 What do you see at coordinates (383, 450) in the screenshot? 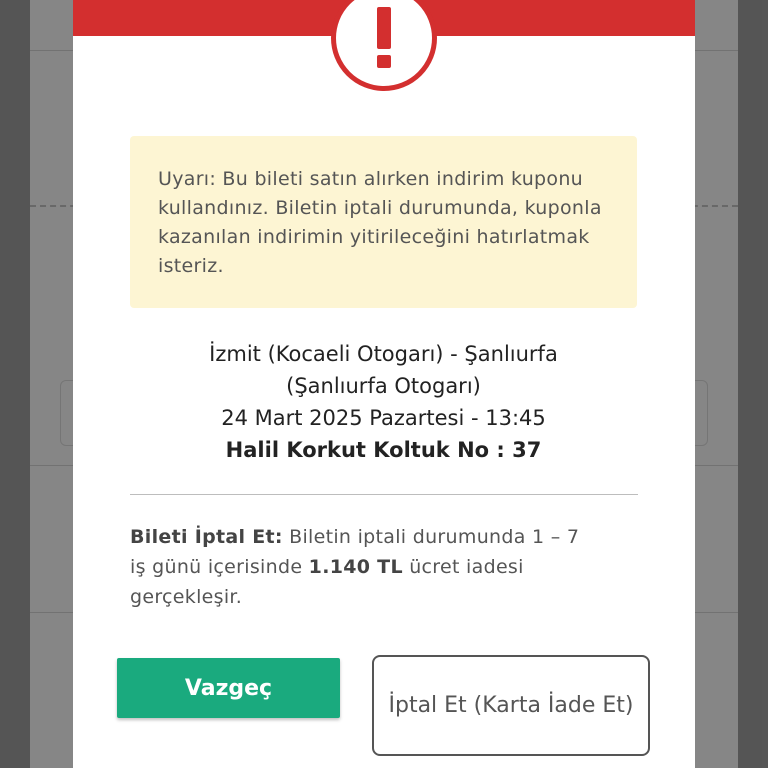
I see `passenger-seat: Halil Korkut Koltuk No : 37` at bounding box center [383, 450].